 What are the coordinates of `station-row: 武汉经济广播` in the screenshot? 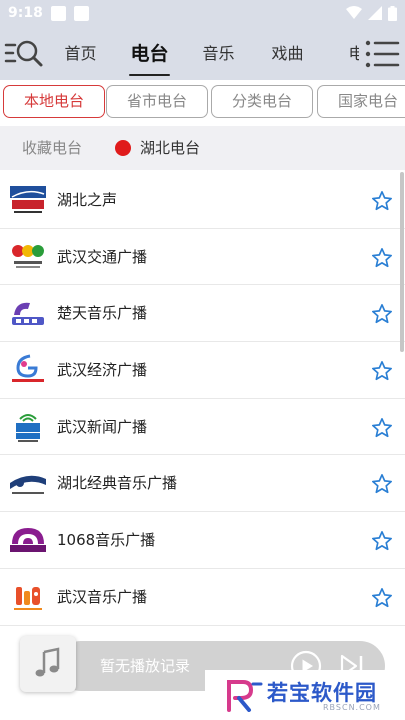 It's located at (202, 370).